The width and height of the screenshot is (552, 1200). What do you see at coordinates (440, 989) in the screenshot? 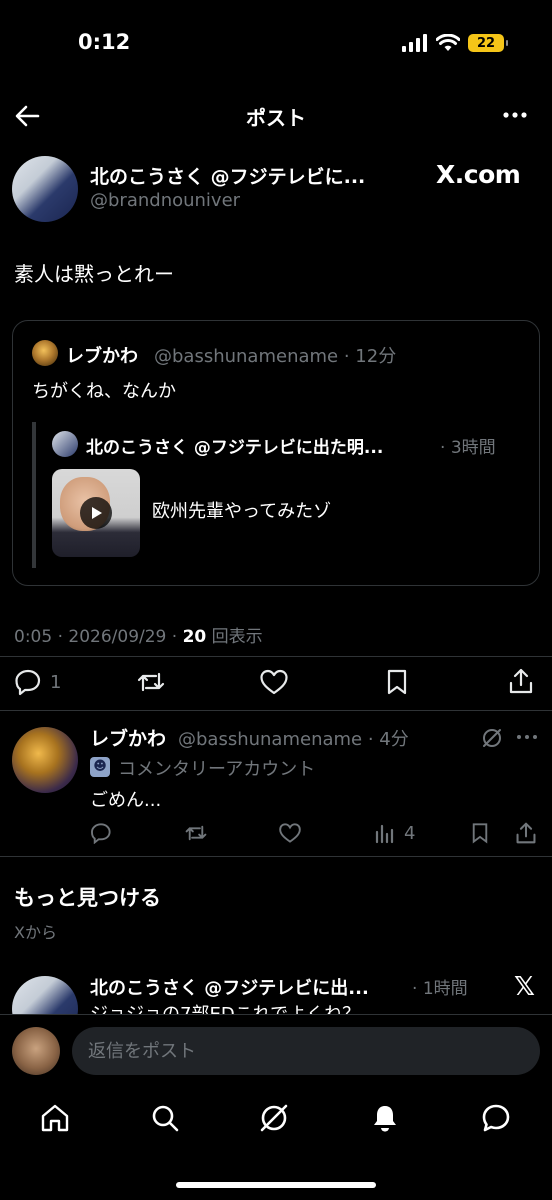
I see `discover-time: · 1時間` at bounding box center [440, 989].